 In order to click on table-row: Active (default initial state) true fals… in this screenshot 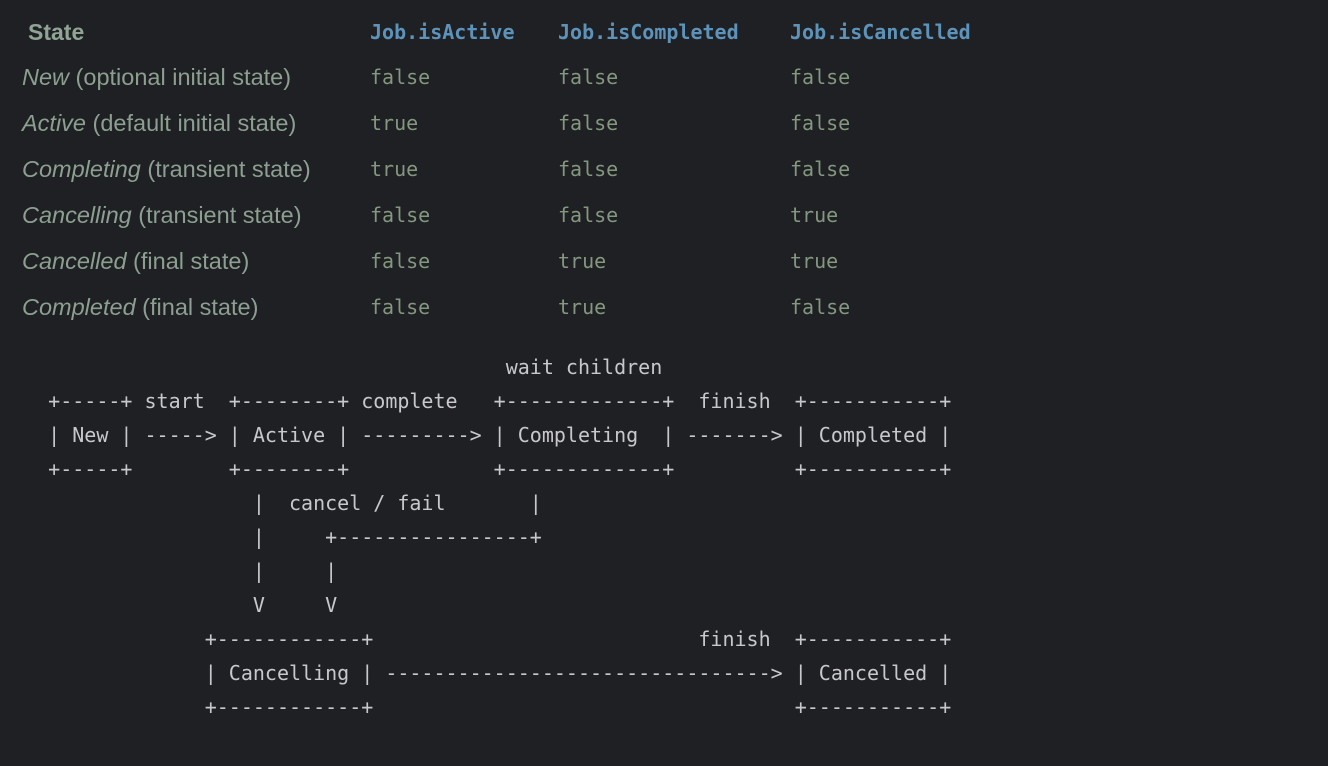, I will do `click(516, 123)`.